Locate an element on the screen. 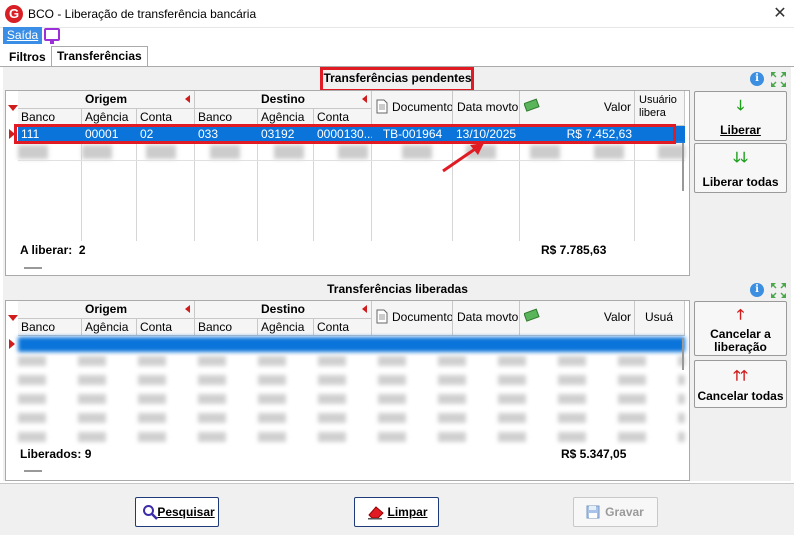  group-origem: Origem is located at coordinates (106, 100).